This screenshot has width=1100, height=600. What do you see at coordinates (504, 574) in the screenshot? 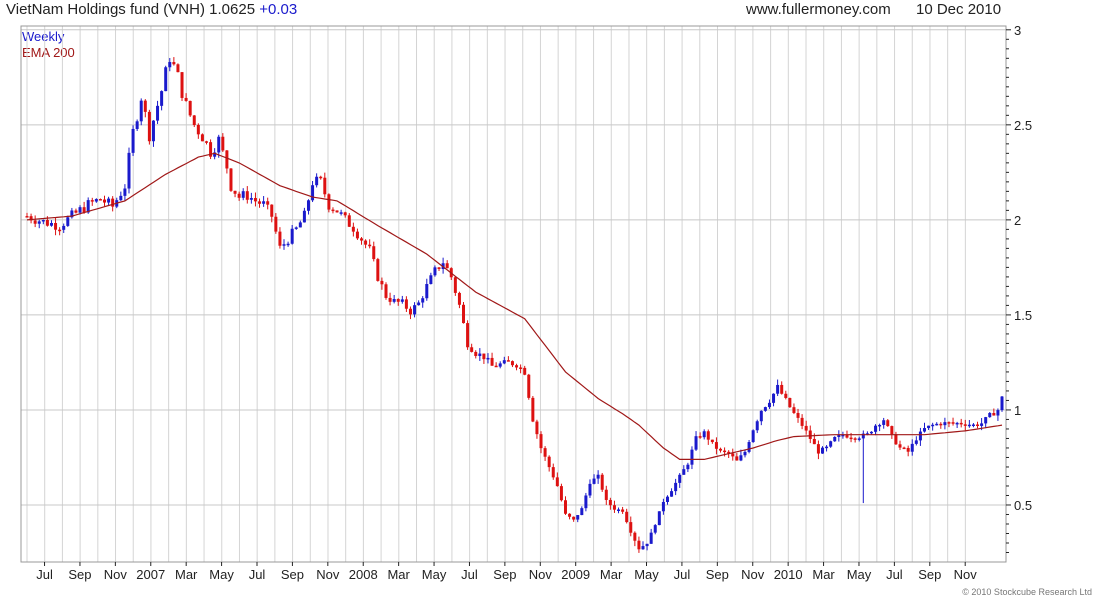
I see `x-tick-label: Sep` at bounding box center [504, 574].